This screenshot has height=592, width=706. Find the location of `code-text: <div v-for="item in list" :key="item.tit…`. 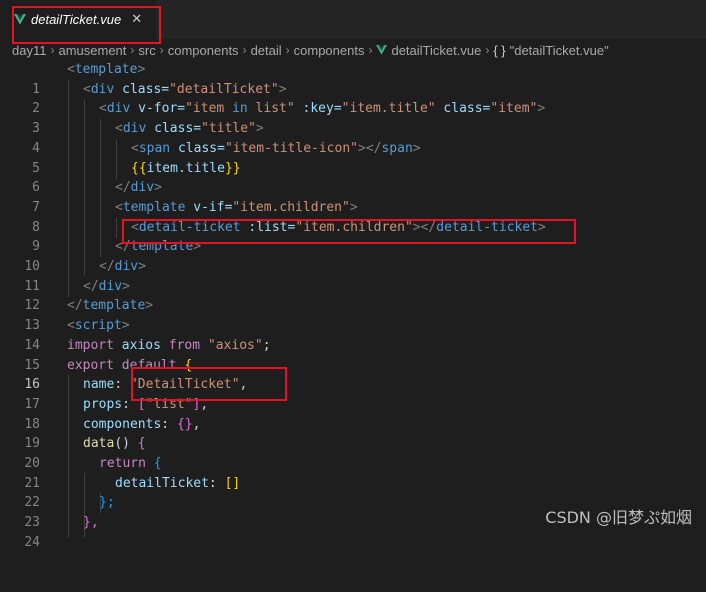

code-text: <div v-for="item in list" :key="item.tit… is located at coordinates (322, 109).